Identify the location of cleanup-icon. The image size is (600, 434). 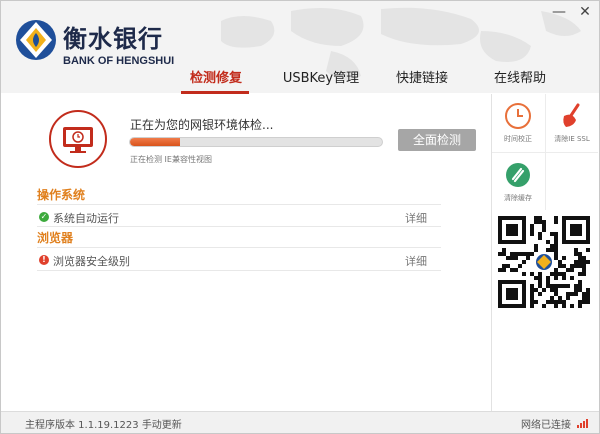
(518, 175).